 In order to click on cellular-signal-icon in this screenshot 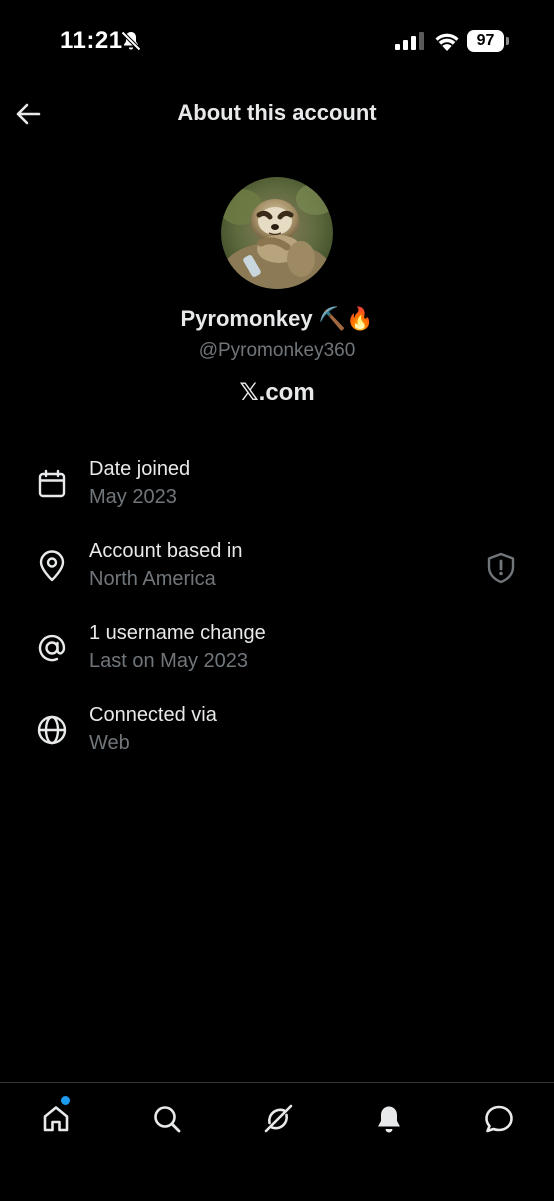, I will do `click(409, 41)`.